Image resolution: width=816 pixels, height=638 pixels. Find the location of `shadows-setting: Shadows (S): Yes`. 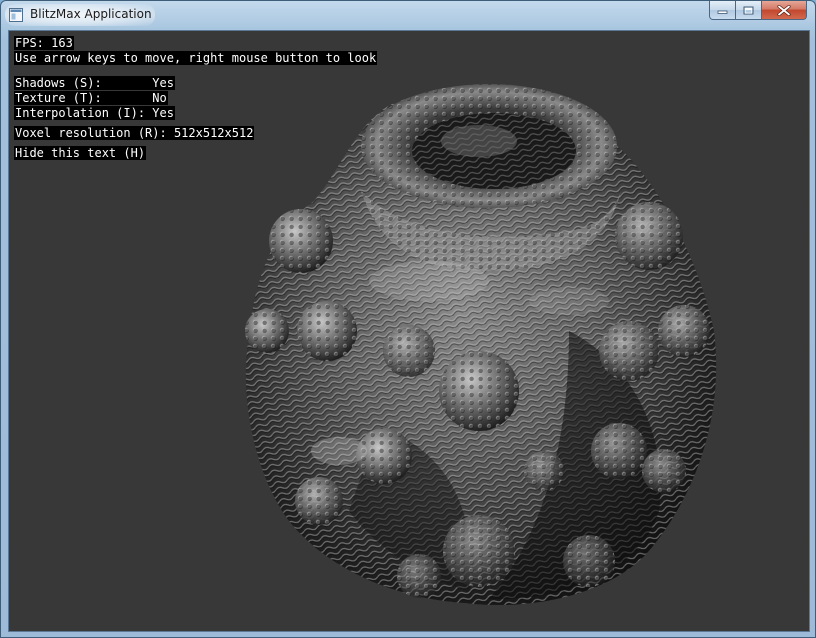

shadows-setting: Shadows (S): Yes is located at coordinates (94, 83).